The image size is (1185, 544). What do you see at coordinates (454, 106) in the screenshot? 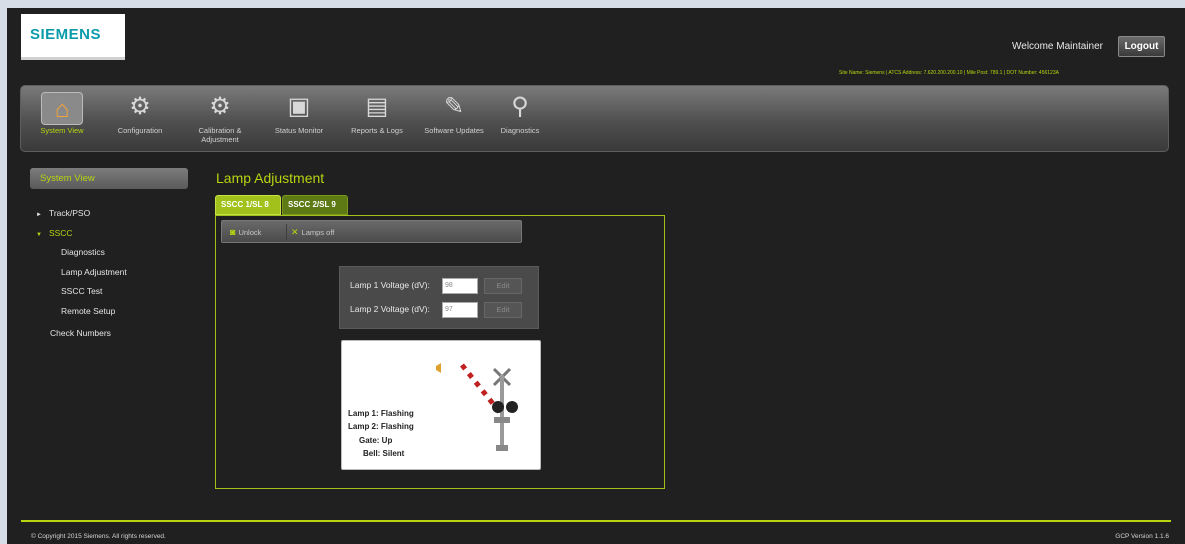
I see `software-update-icon: ✎` at bounding box center [454, 106].